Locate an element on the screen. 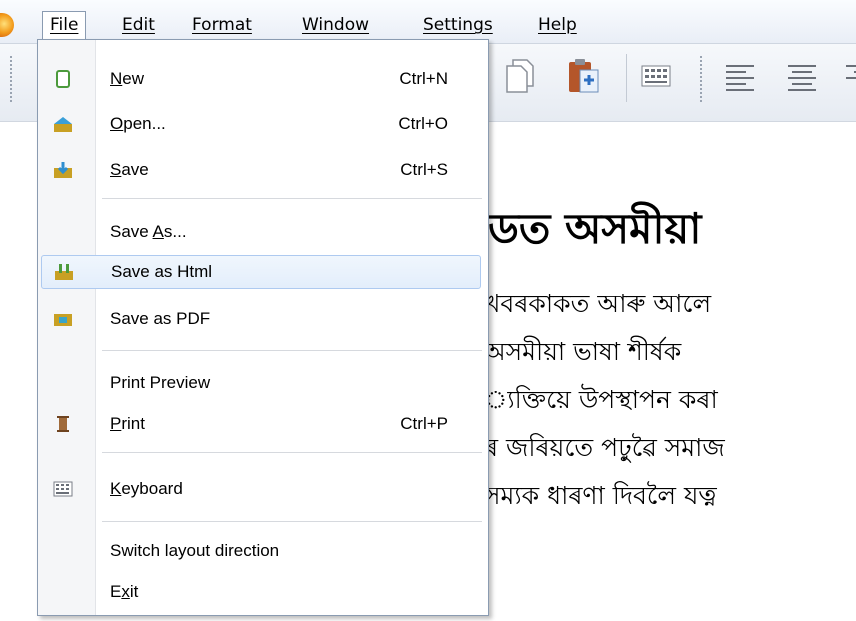 The image size is (856, 621). document-line: ৰ জৰিয়তে পঢ়ুৱৈ সমাজ is located at coordinates (604, 447).